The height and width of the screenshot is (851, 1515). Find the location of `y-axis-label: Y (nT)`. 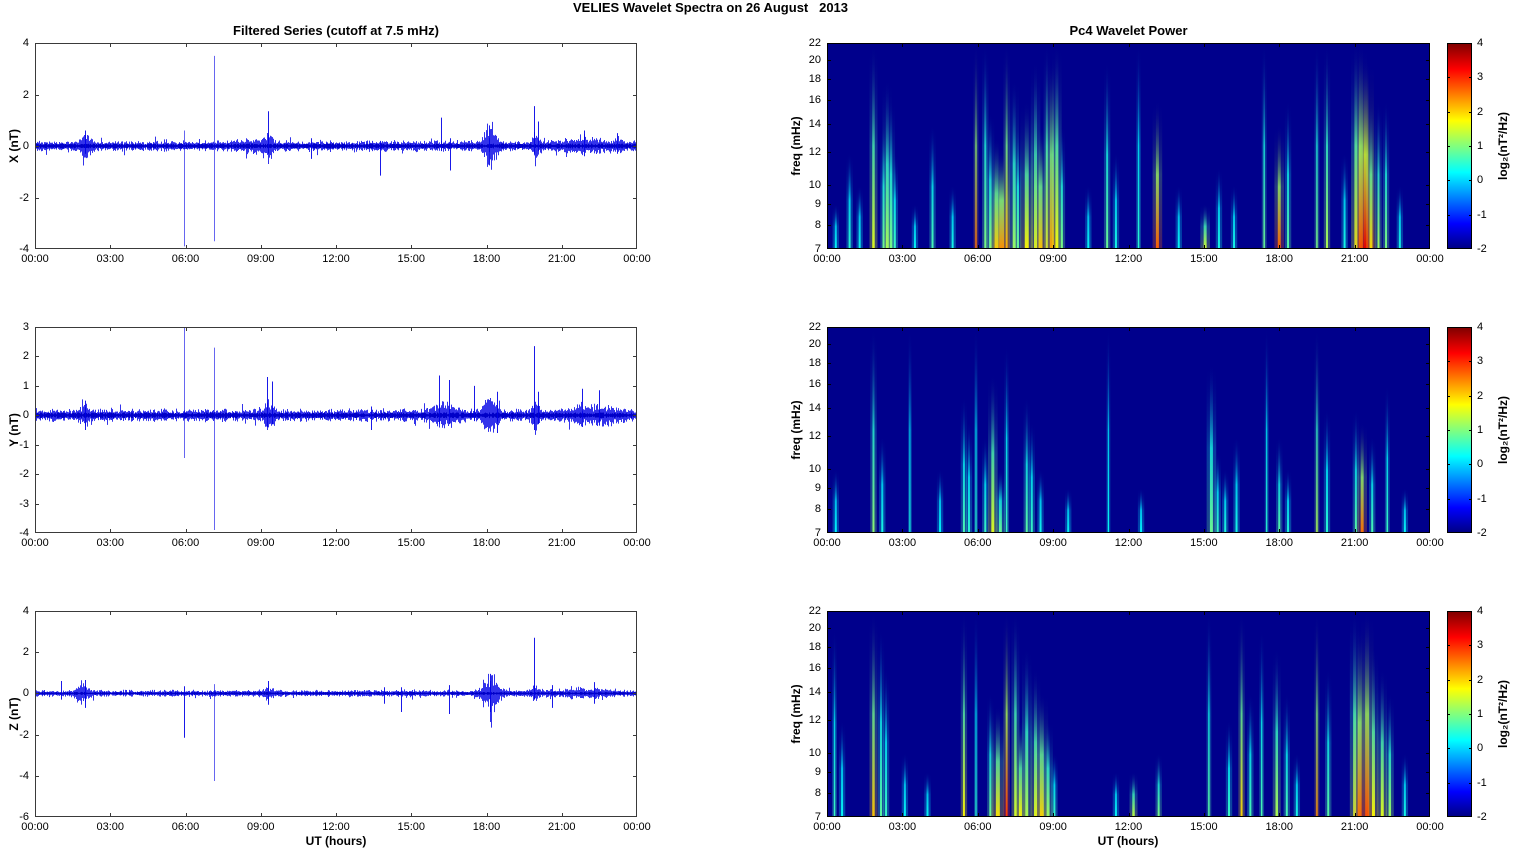

y-axis-label: Y (nT) is located at coordinates (14, 430).